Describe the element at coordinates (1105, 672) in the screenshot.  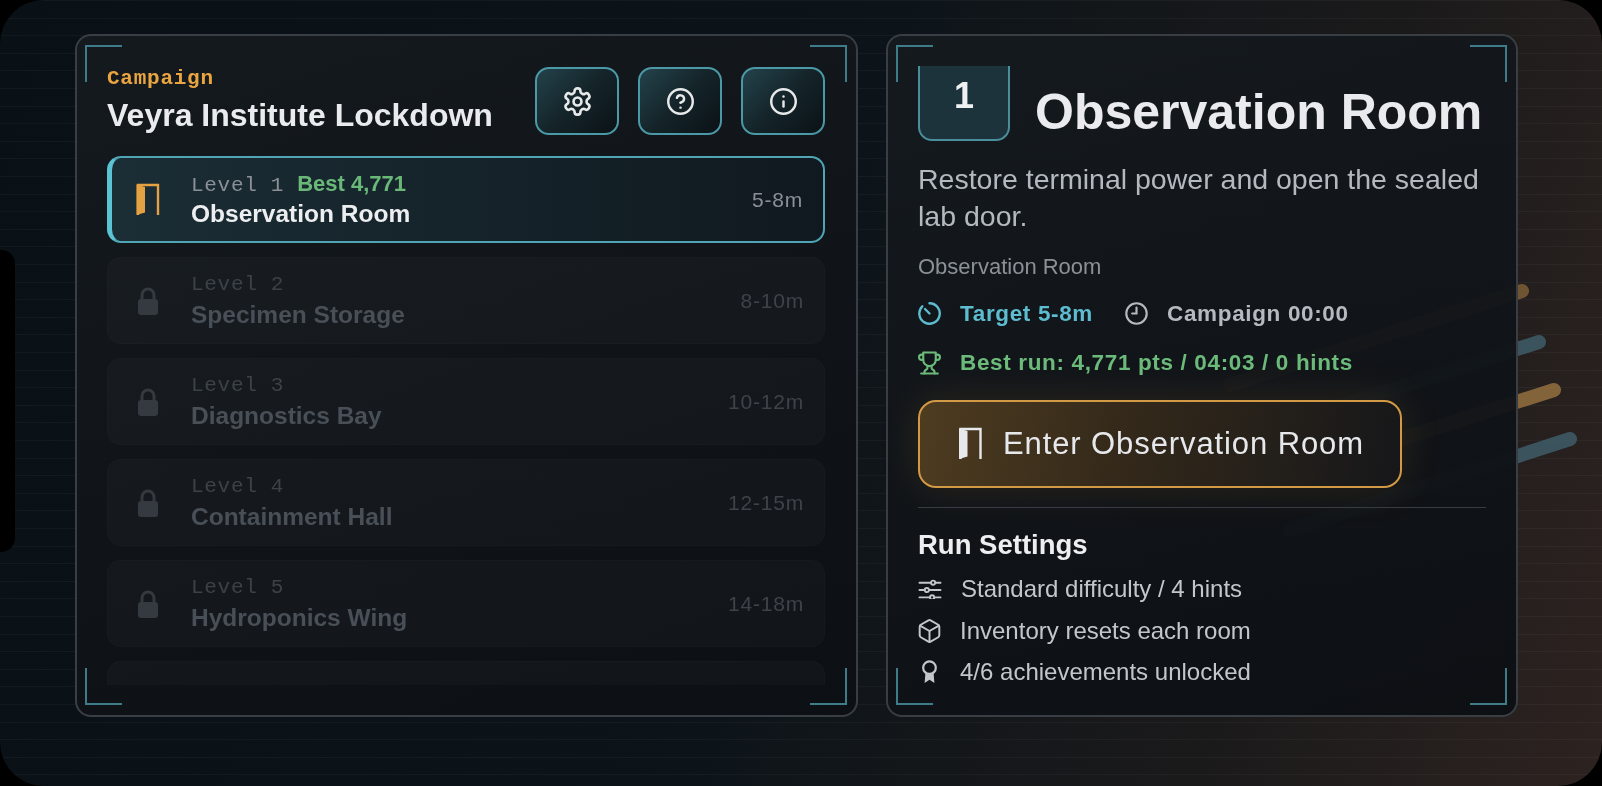
I see `run-setting: 4/6 achievements unlocked` at that location.